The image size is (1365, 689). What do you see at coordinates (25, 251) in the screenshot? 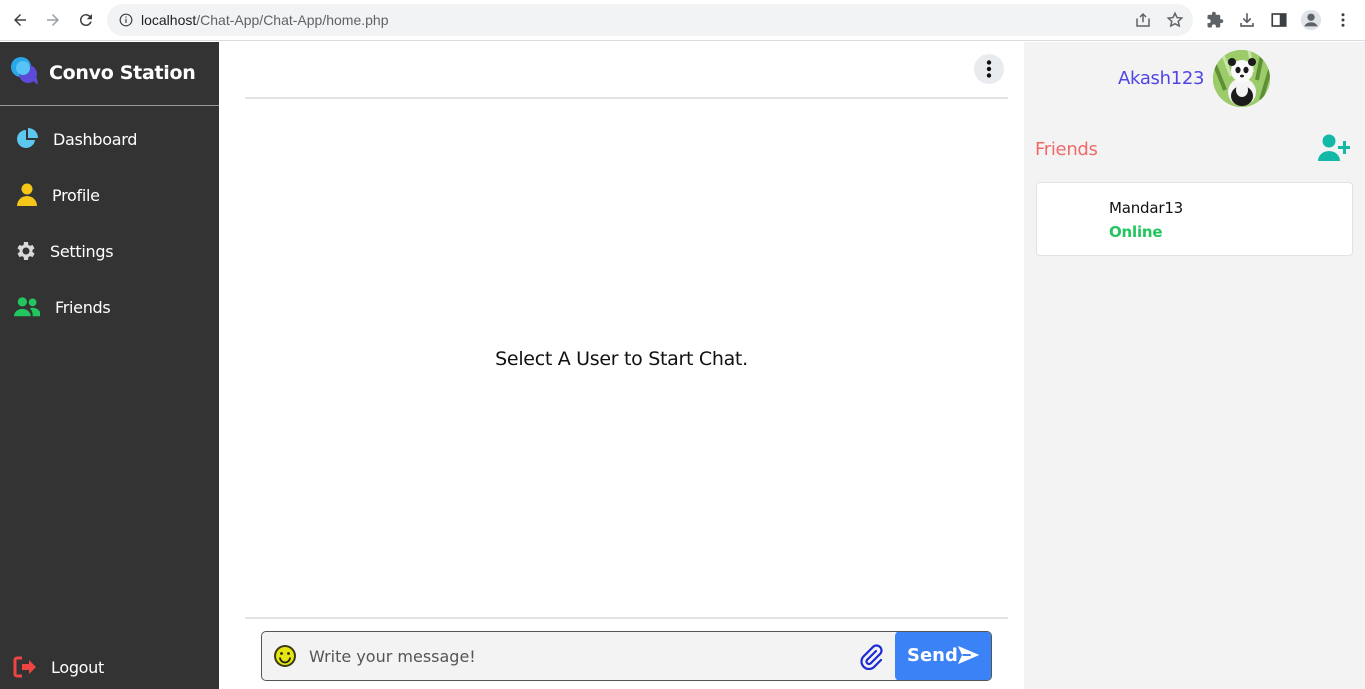
I see `gear-icon` at bounding box center [25, 251].